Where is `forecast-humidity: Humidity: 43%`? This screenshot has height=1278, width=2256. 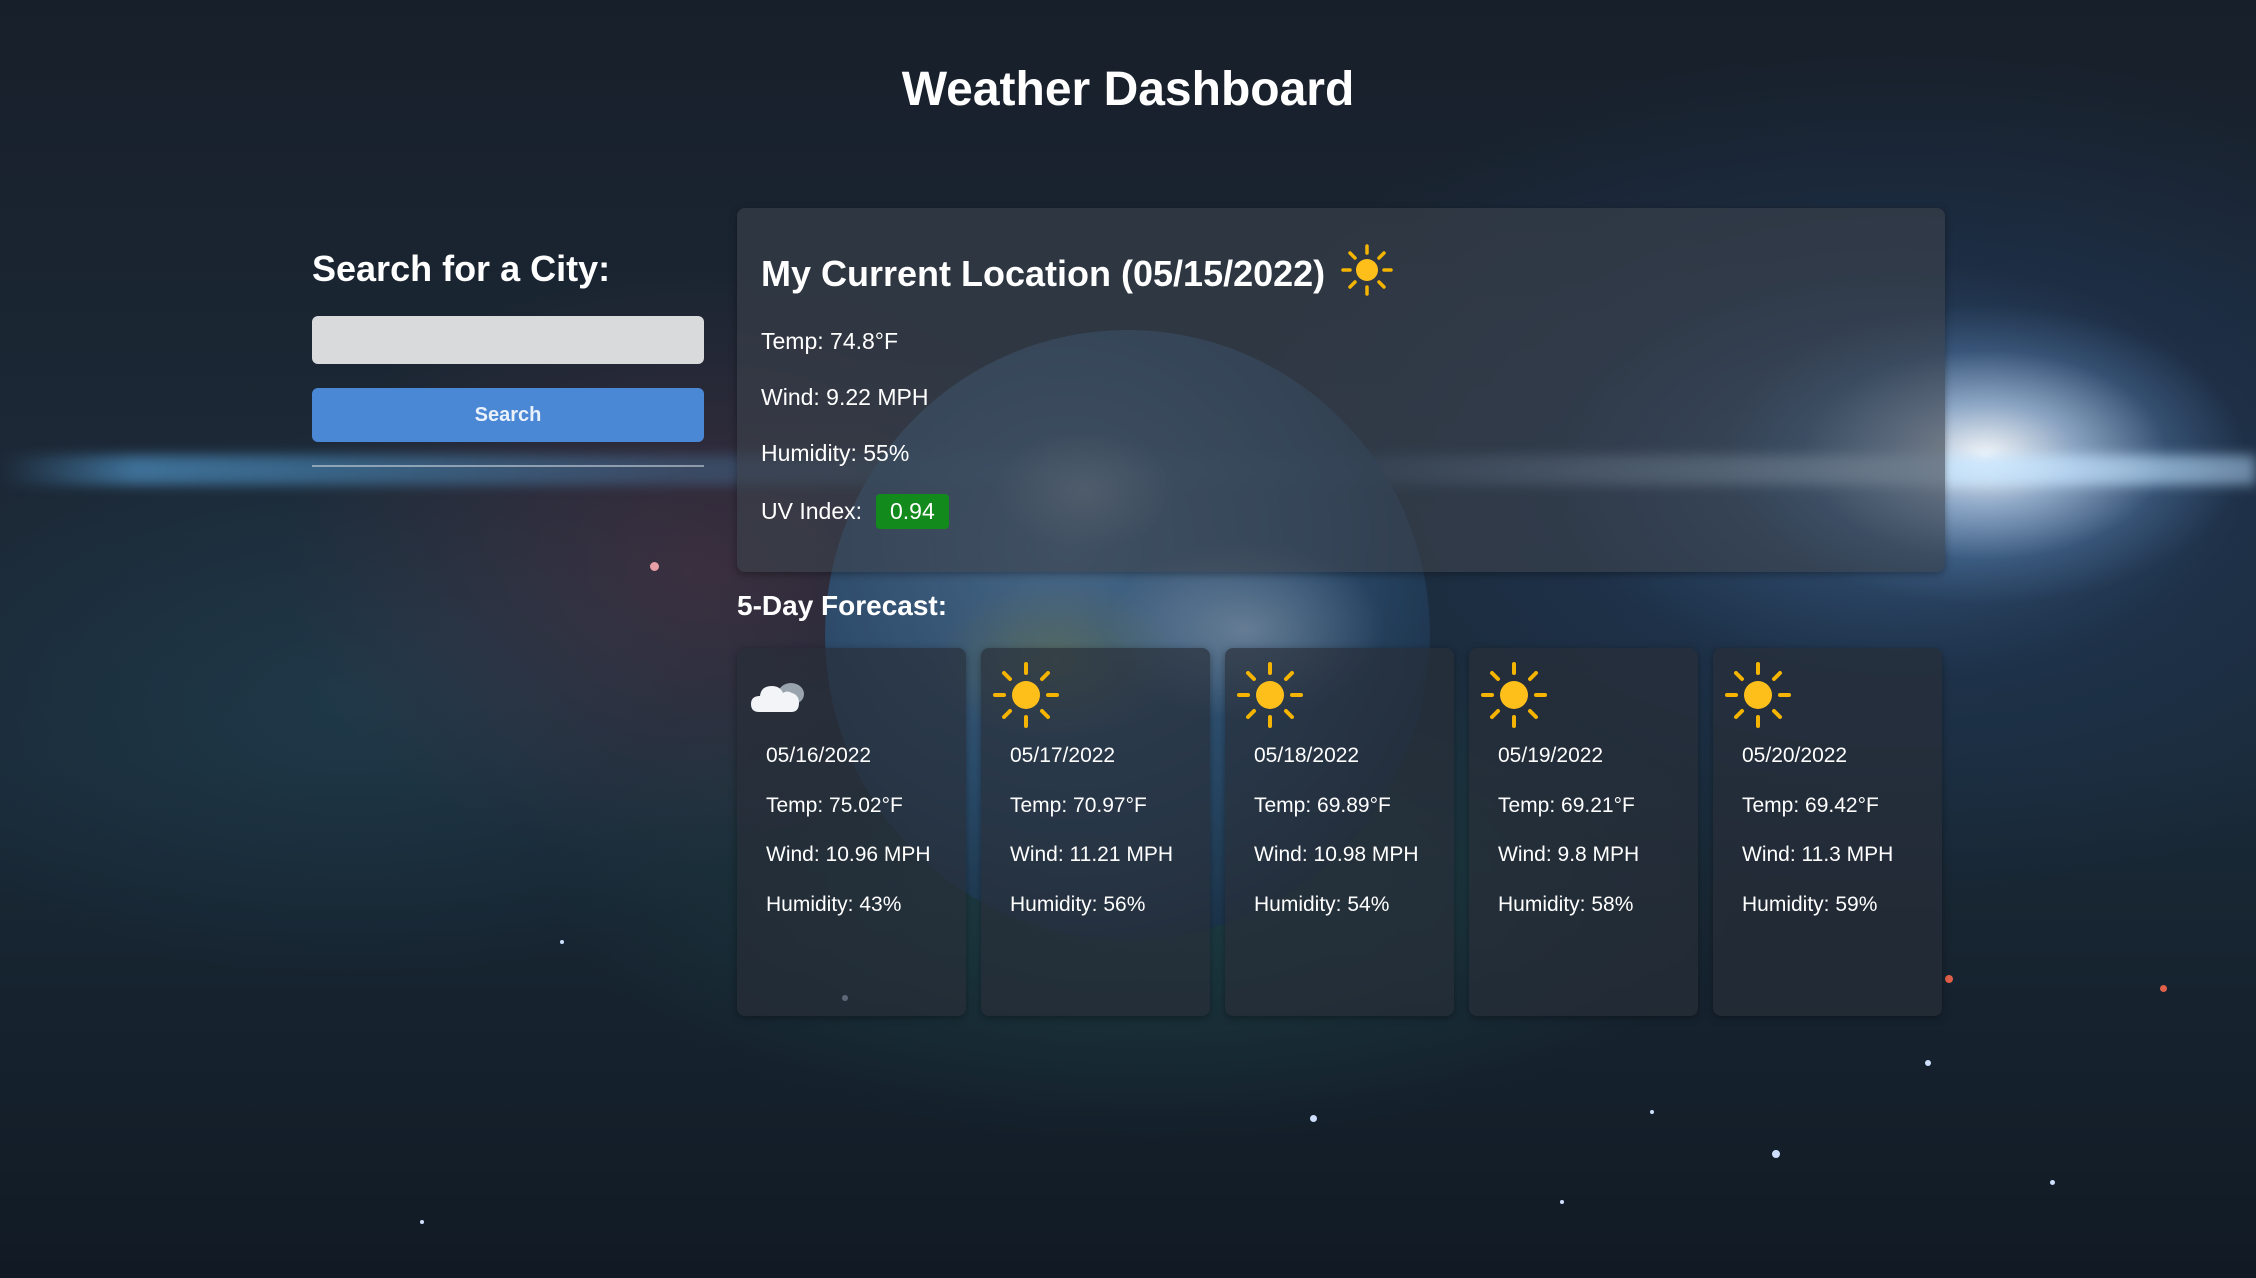 forecast-humidity: Humidity: 43% is located at coordinates (834, 904).